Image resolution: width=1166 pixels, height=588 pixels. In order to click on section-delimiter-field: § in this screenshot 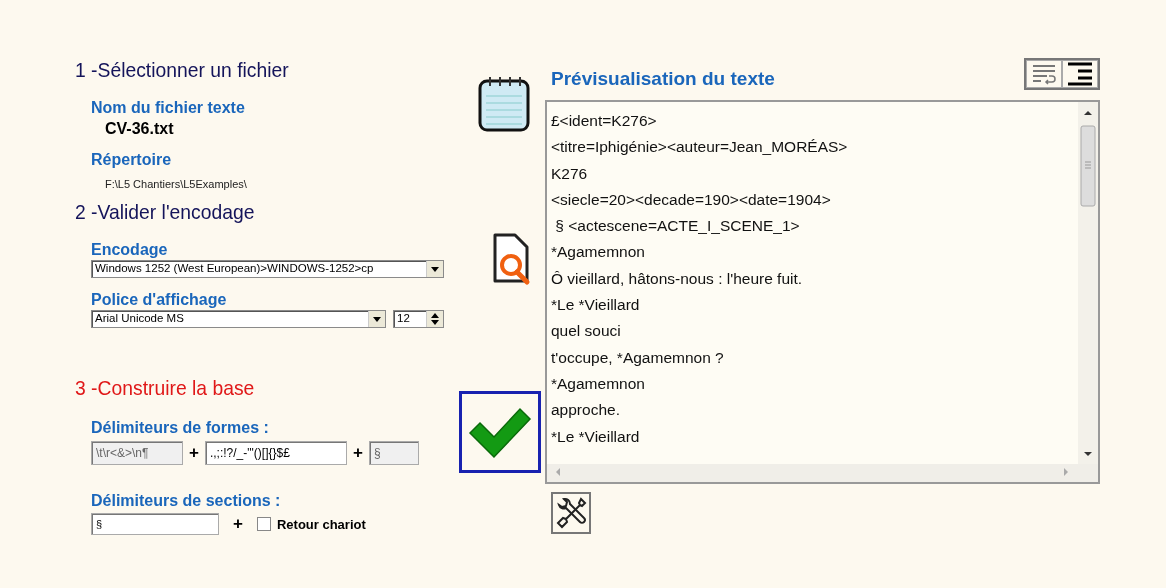, I will do `click(155, 524)`.